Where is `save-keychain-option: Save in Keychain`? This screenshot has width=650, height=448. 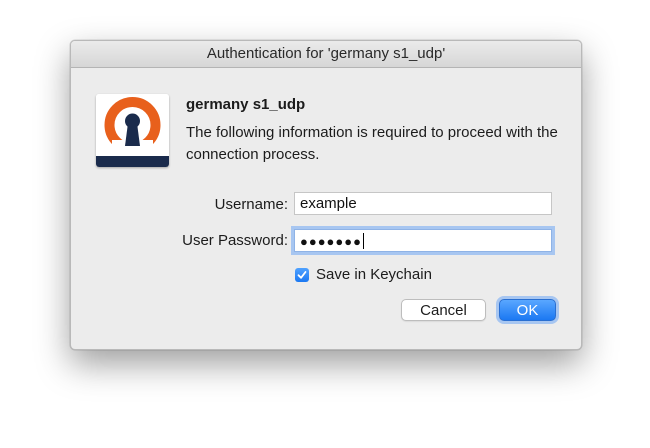 save-keychain-option: Save in Keychain is located at coordinates (363, 274).